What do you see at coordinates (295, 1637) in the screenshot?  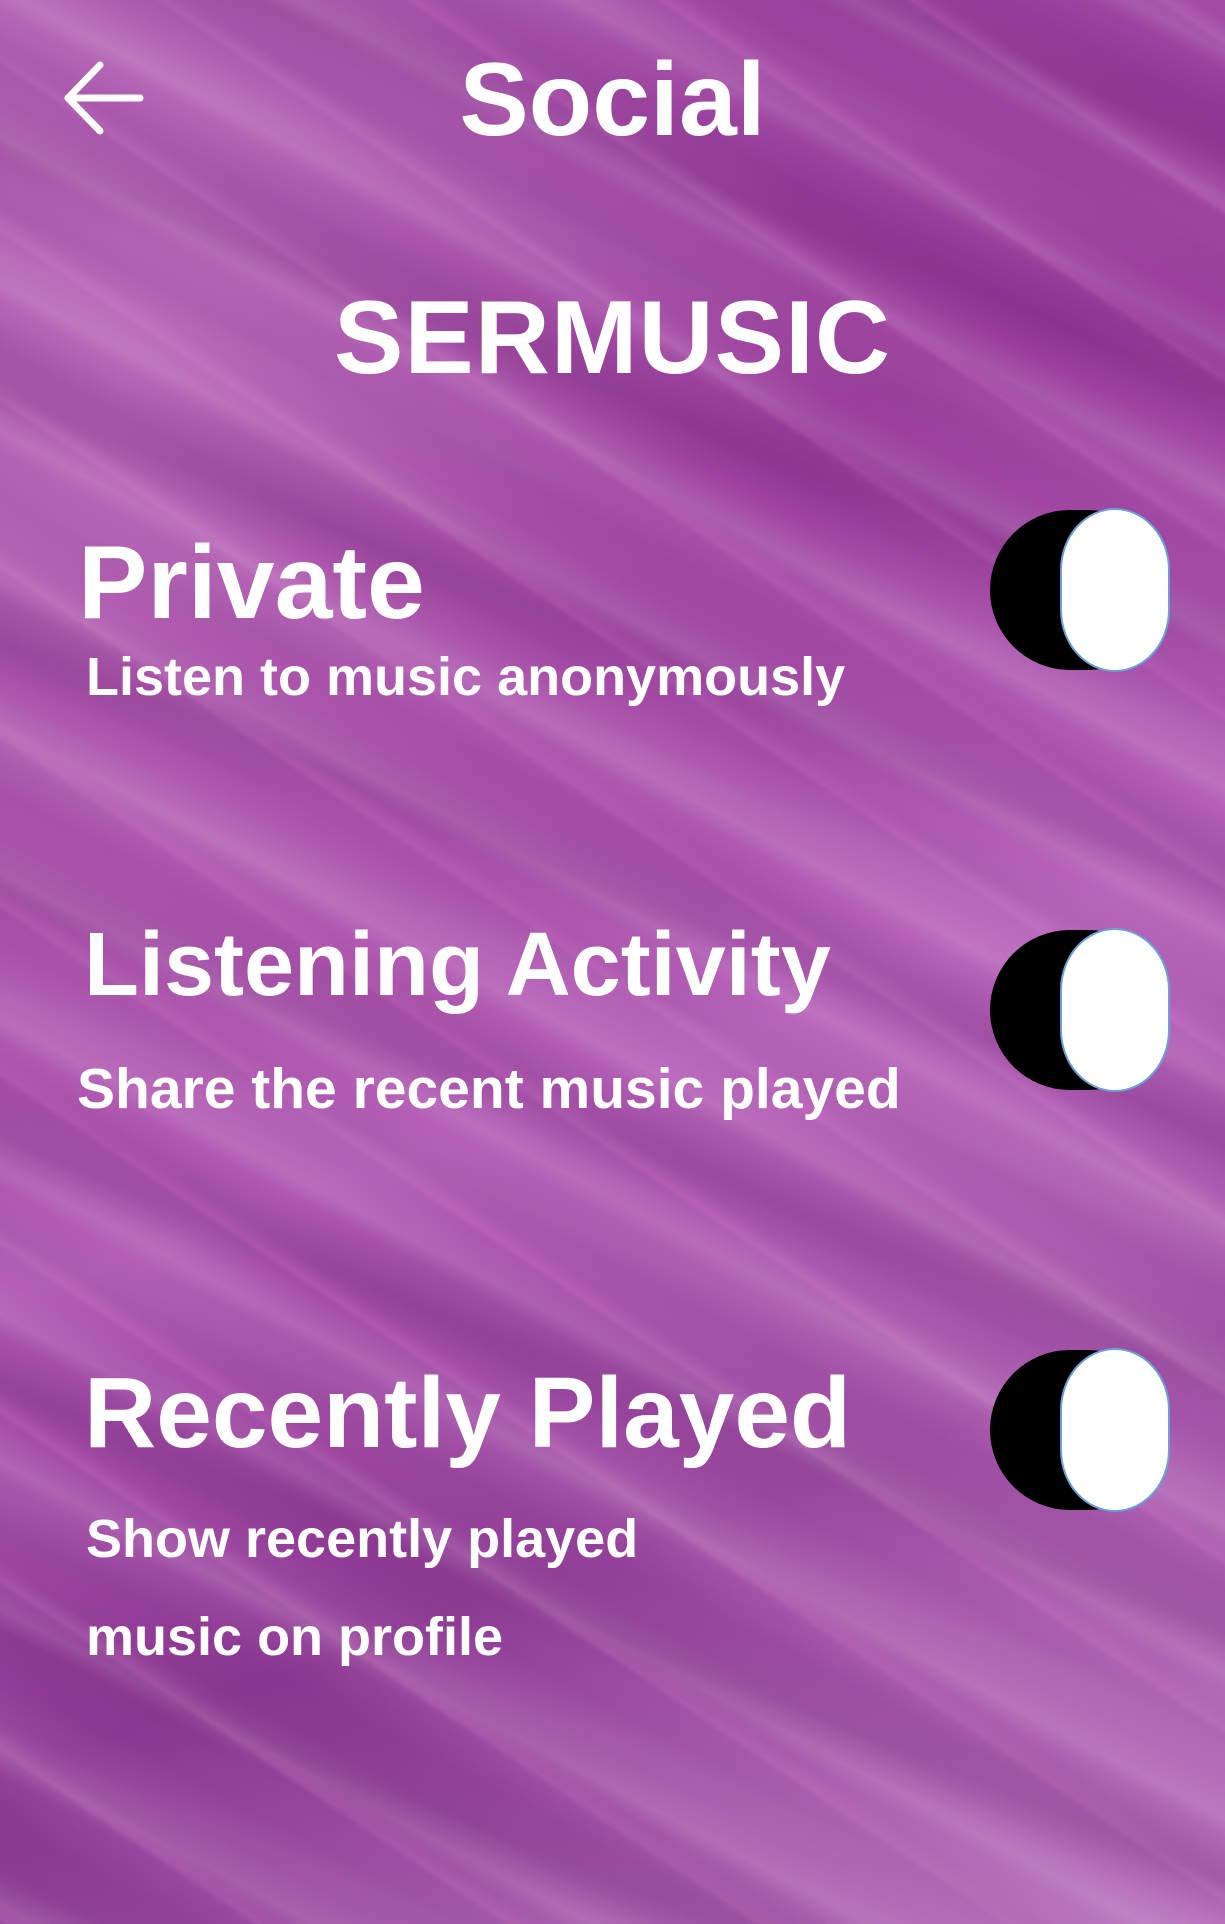 I see `setting-description-recently-played-line2: music on profile` at bounding box center [295, 1637].